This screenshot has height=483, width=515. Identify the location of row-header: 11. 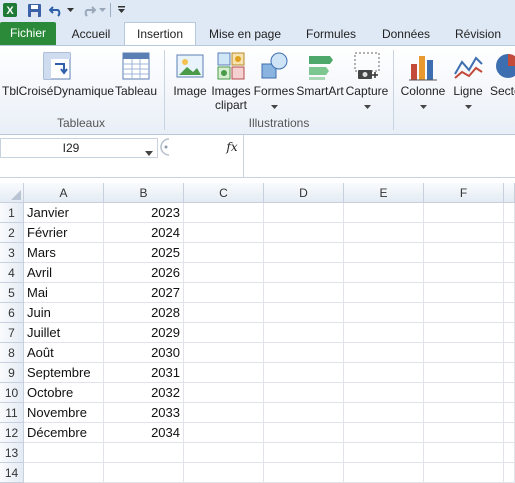
(12, 413).